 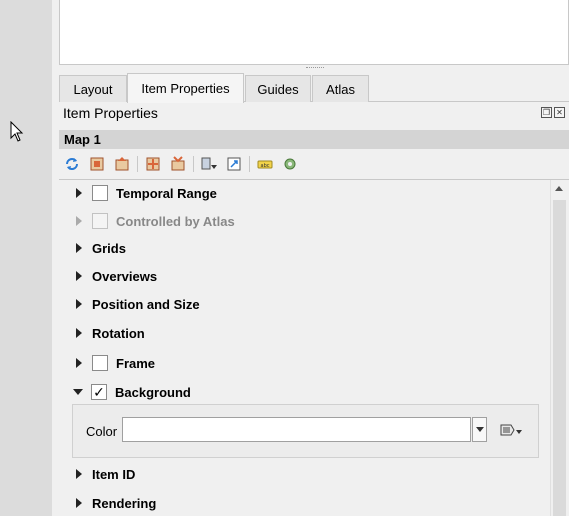 I want to click on tab-item-properties: Item Properties, so click(x=185, y=88).